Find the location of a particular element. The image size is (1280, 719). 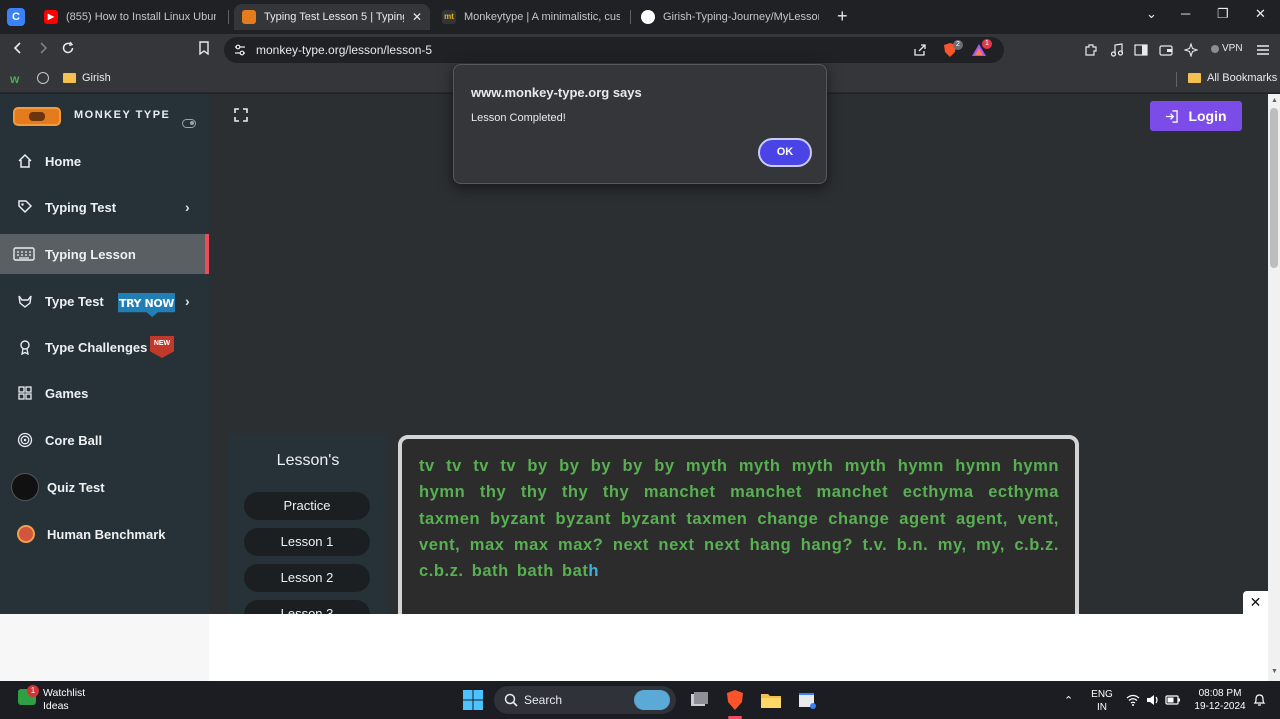

vpn-button: VPN is located at coordinates (1227, 48).